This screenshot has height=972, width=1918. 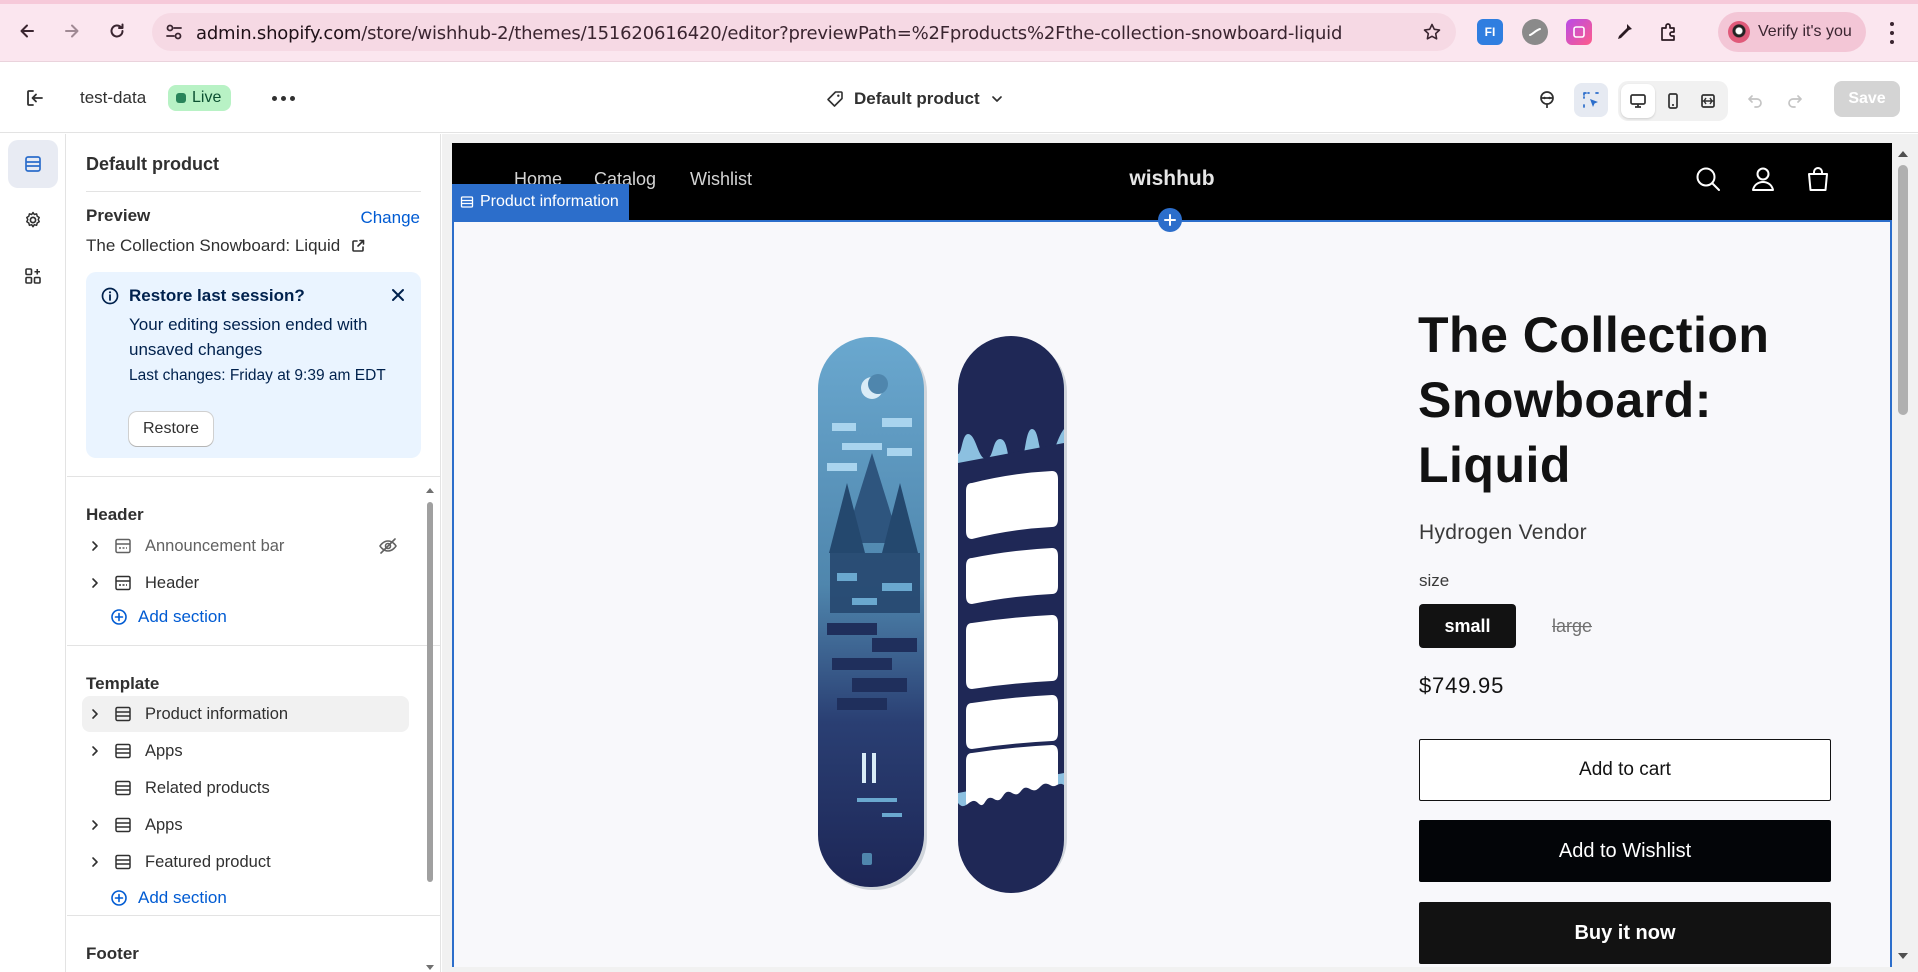 I want to click on store-name: test-data, so click(x=113, y=97).